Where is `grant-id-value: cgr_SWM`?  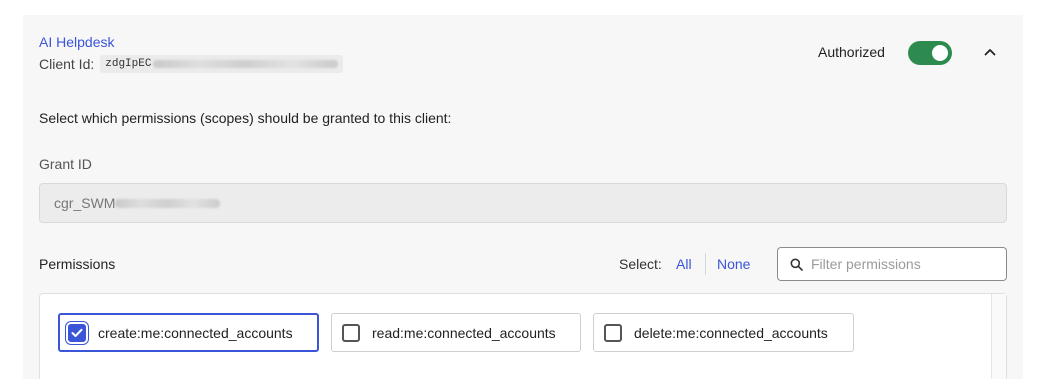 grant-id-value: cgr_SWM is located at coordinates (85, 203).